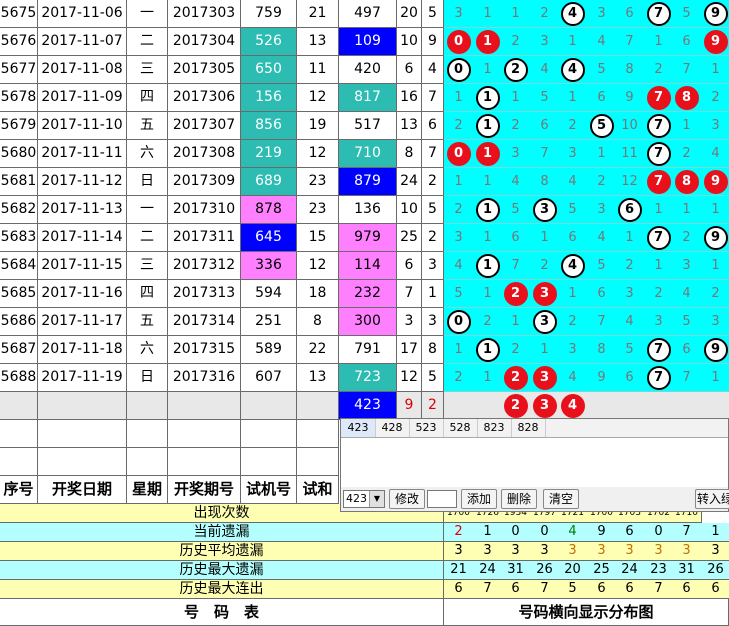 The width and height of the screenshot is (729, 626). Describe the element at coordinates (433, 154) in the screenshot. I see `cell-span: 7` at that location.